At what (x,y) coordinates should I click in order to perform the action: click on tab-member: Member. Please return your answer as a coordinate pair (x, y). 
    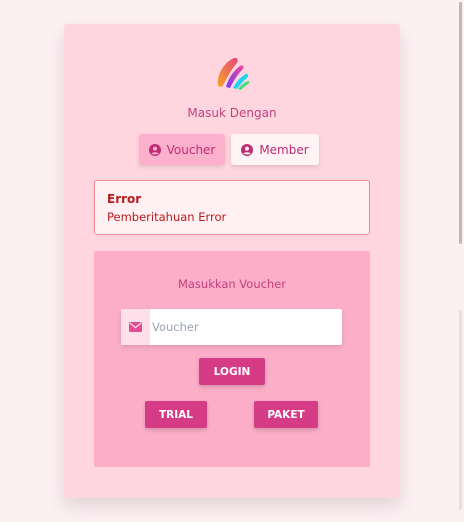
    Looking at the image, I should click on (275, 149).